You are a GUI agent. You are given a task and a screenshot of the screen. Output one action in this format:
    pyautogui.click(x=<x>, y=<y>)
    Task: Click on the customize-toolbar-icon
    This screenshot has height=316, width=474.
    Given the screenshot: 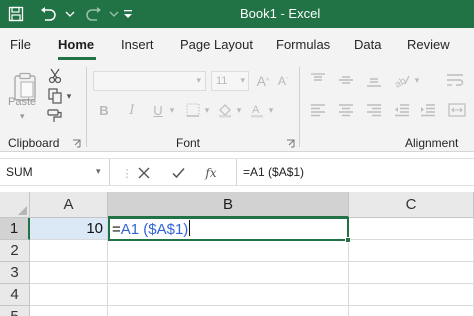 What is the action you would take?
    pyautogui.click(x=128, y=14)
    